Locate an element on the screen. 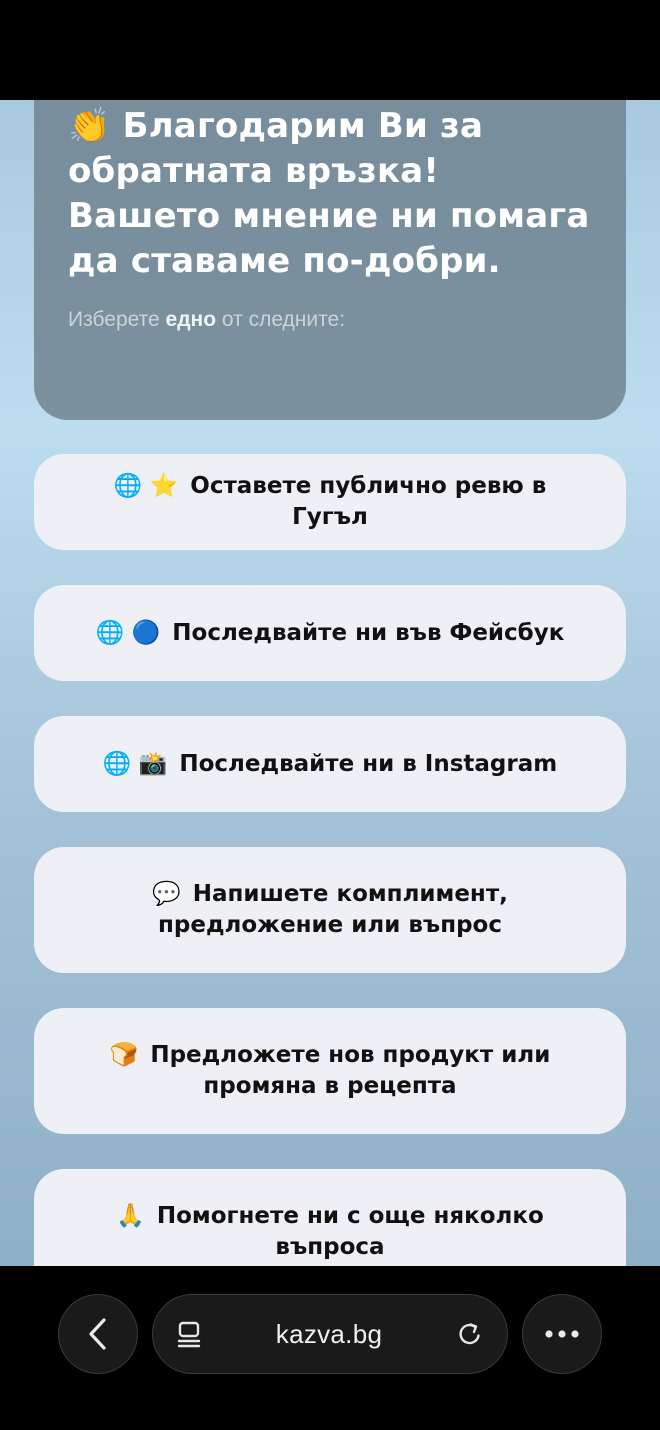  address-bar: kazva.bg is located at coordinates (330, 1334).